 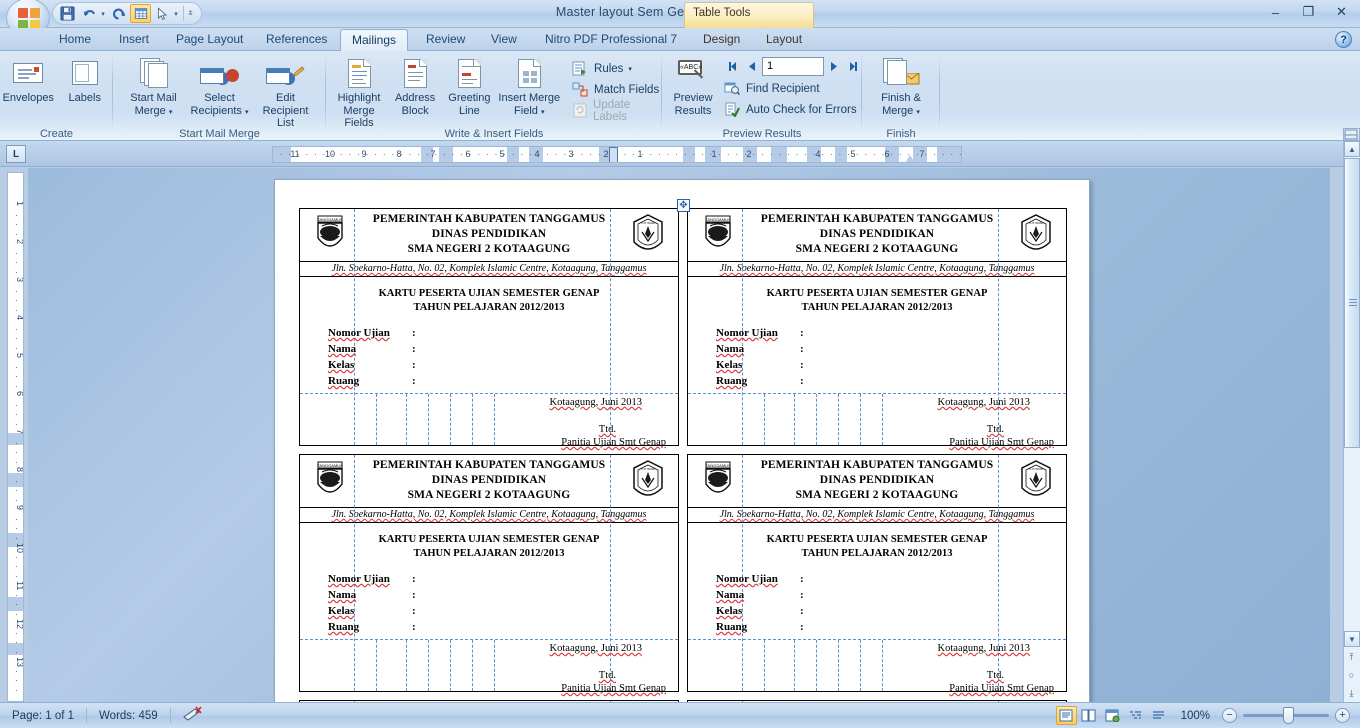 What do you see at coordinates (648, 223) in the screenshot?
I see `svg-text: TUT WURI` at bounding box center [648, 223].